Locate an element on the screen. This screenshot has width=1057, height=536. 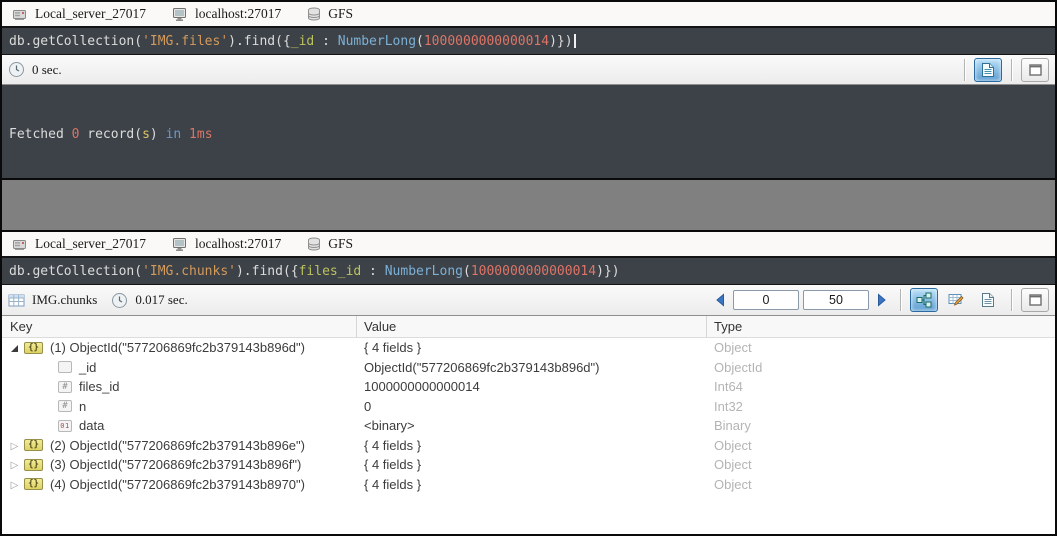
result-table-header: Key Value Type is located at coordinates (528, 327).